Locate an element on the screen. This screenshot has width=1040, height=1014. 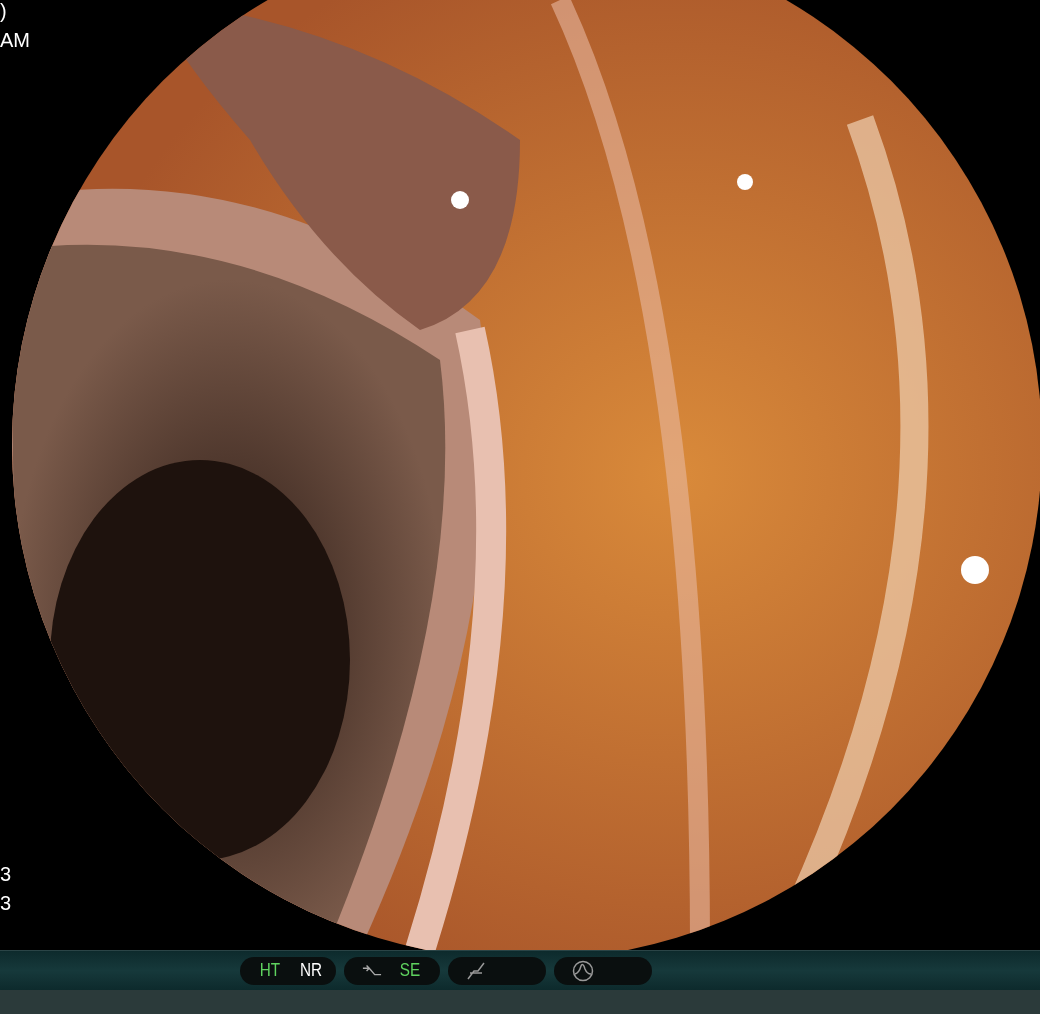
waveform-icon is located at coordinates (583, 970).